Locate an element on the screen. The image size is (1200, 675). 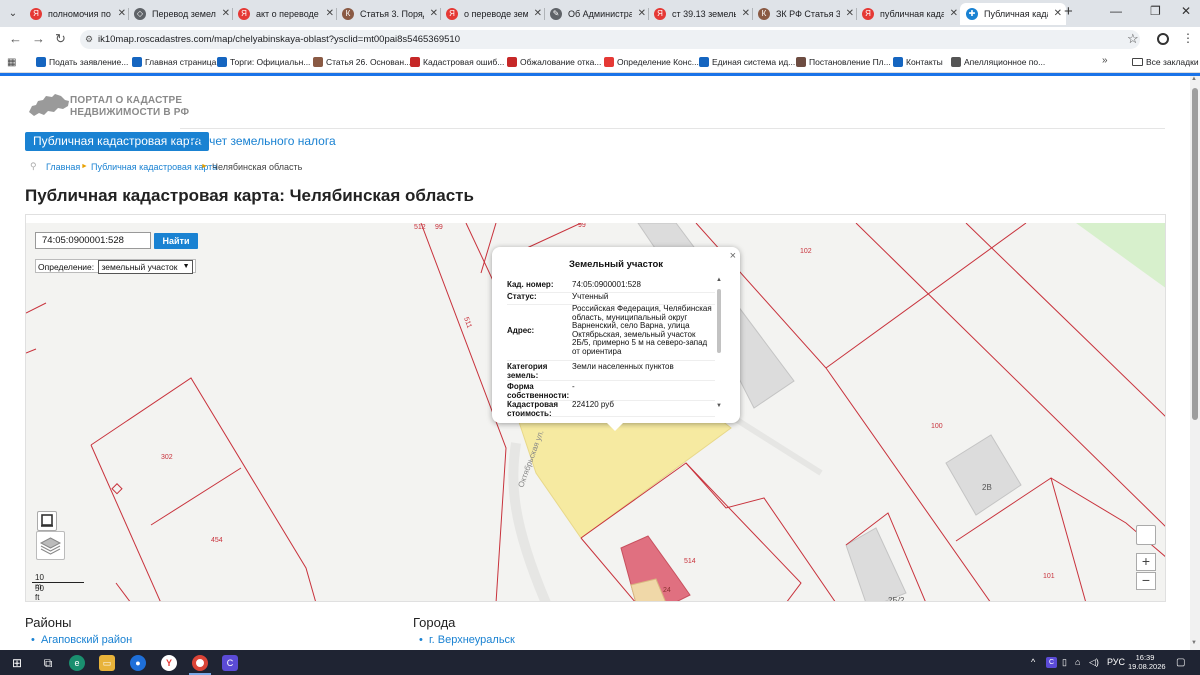
maximize-icon: ❐ is located at coordinates (1155, 11).